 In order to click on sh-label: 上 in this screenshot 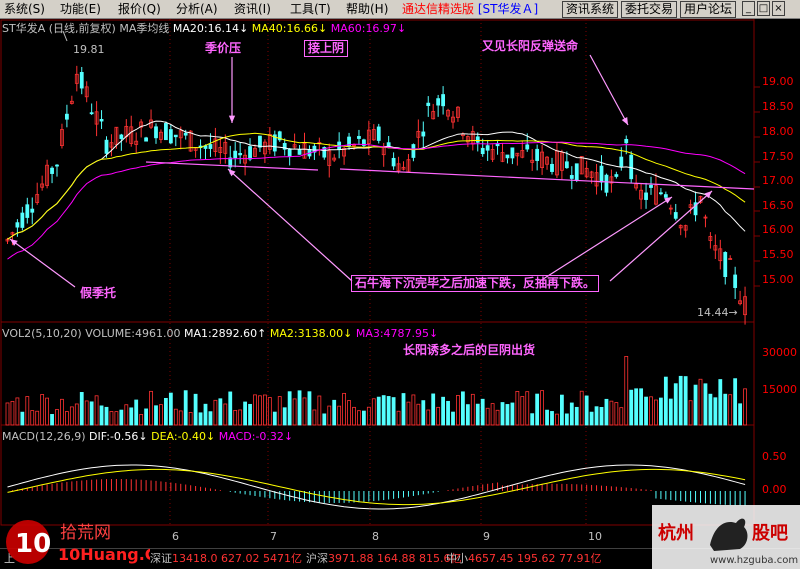, I will do `click(9, 558)`.